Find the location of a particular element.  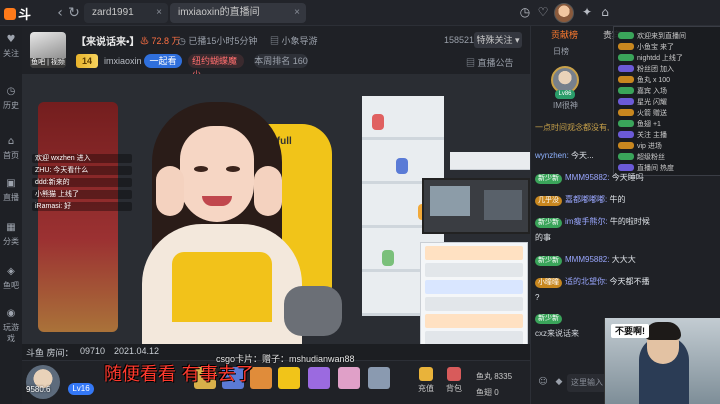

favorite-icon: ♡ is located at coordinates (543, 12).